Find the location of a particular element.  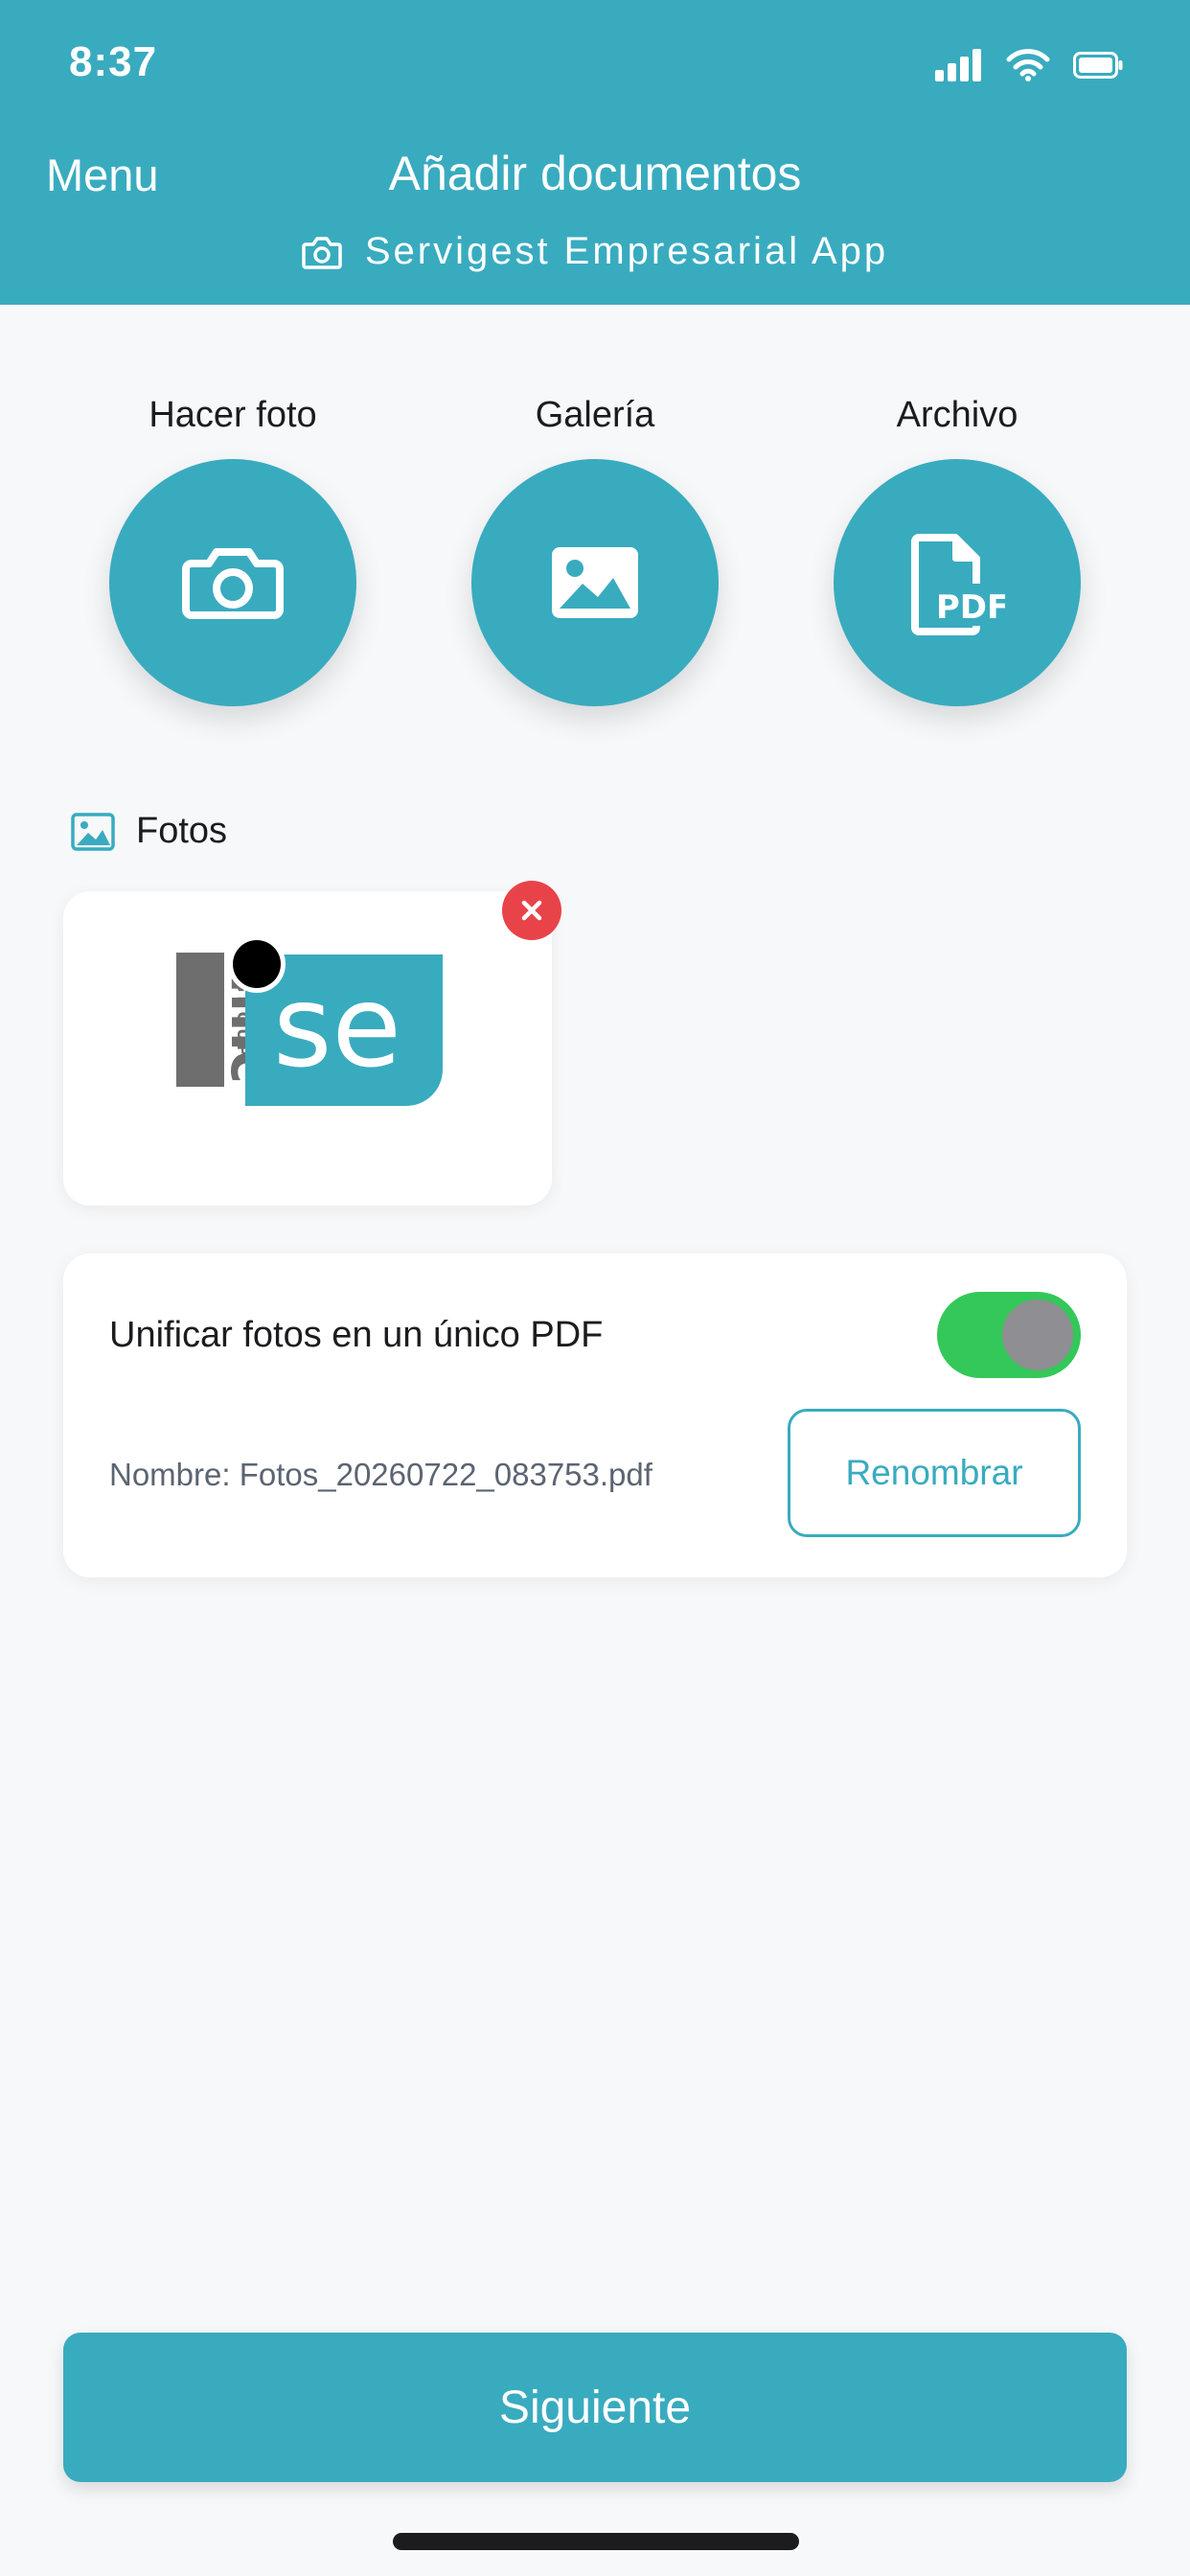

gallery-label: Galería is located at coordinates (595, 415).